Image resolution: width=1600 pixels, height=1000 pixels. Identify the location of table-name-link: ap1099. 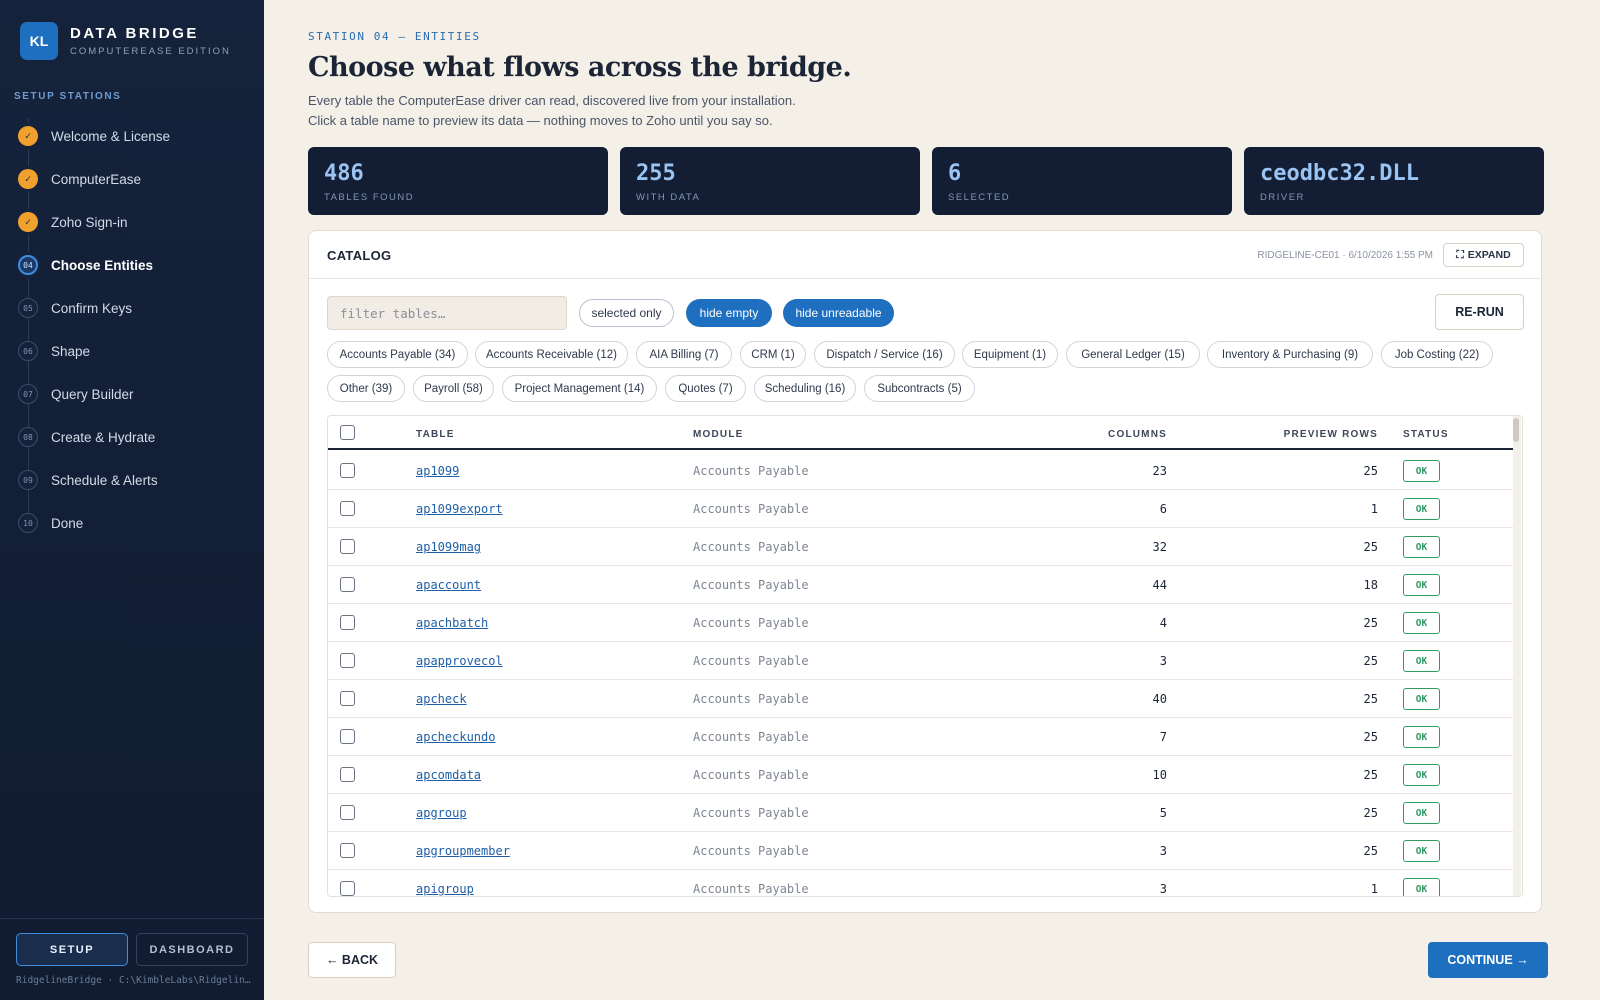
(437, 471).